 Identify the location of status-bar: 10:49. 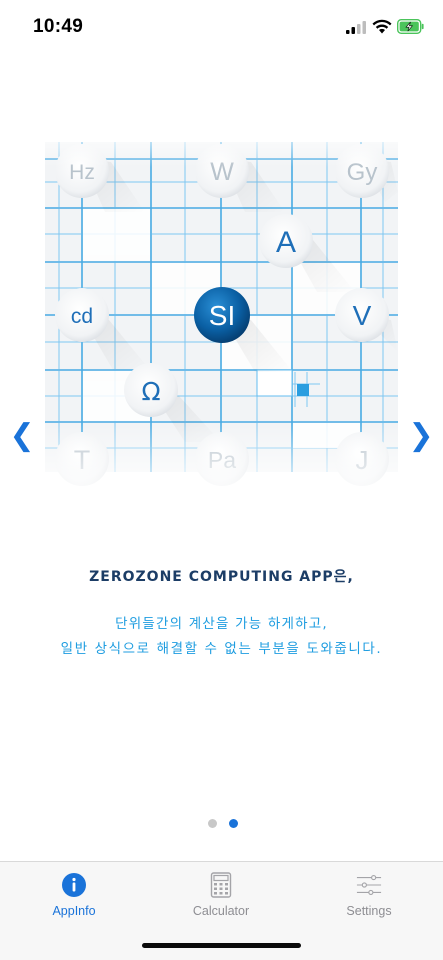
(221, 27).